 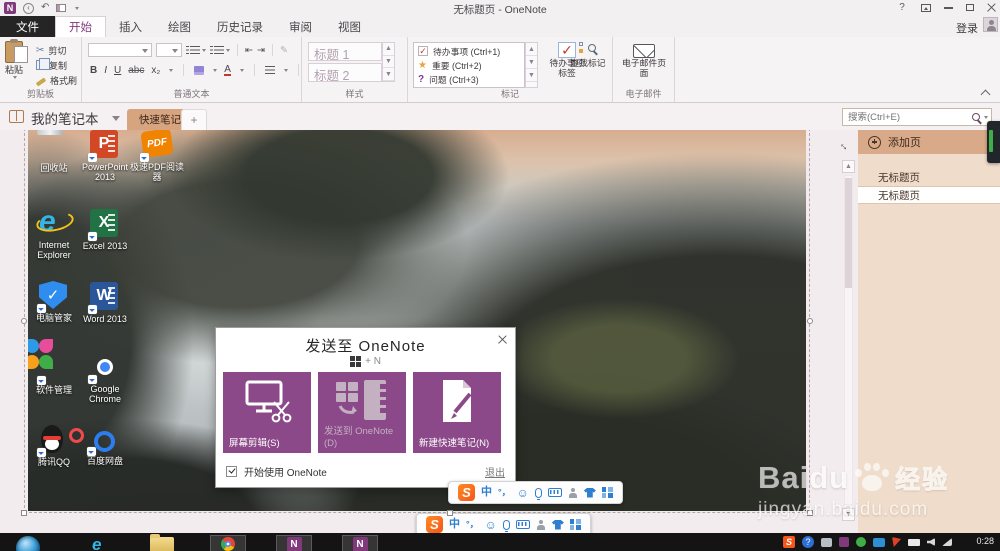 What do you see at coordinates (249, 50) in the screenshot?
I see `outdent-button: ⇤` at bounding box center [249, 50].